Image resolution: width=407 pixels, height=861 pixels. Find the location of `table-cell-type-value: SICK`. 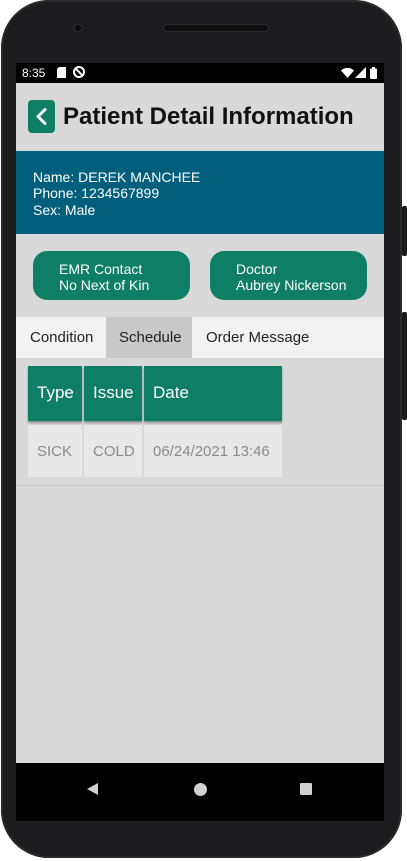

table-cell-type-value: SICK is located at coordinates (55, 451).